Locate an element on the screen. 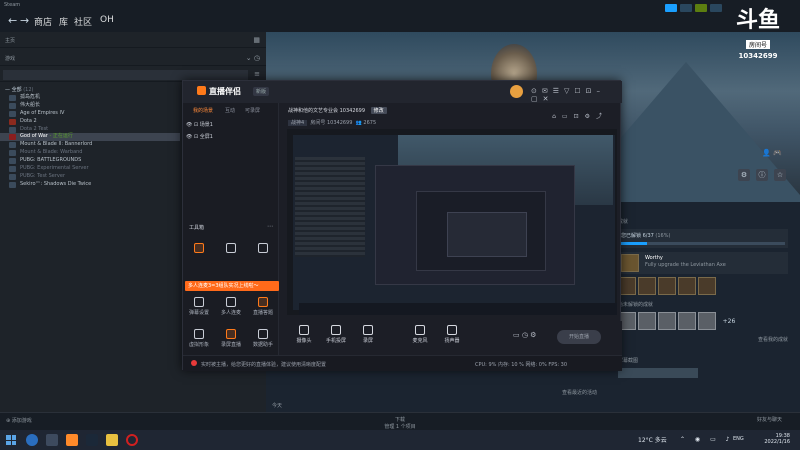 This screenshot has width=800, height=450. camera-button: 摄像头 is located at coordinates (304, 334).